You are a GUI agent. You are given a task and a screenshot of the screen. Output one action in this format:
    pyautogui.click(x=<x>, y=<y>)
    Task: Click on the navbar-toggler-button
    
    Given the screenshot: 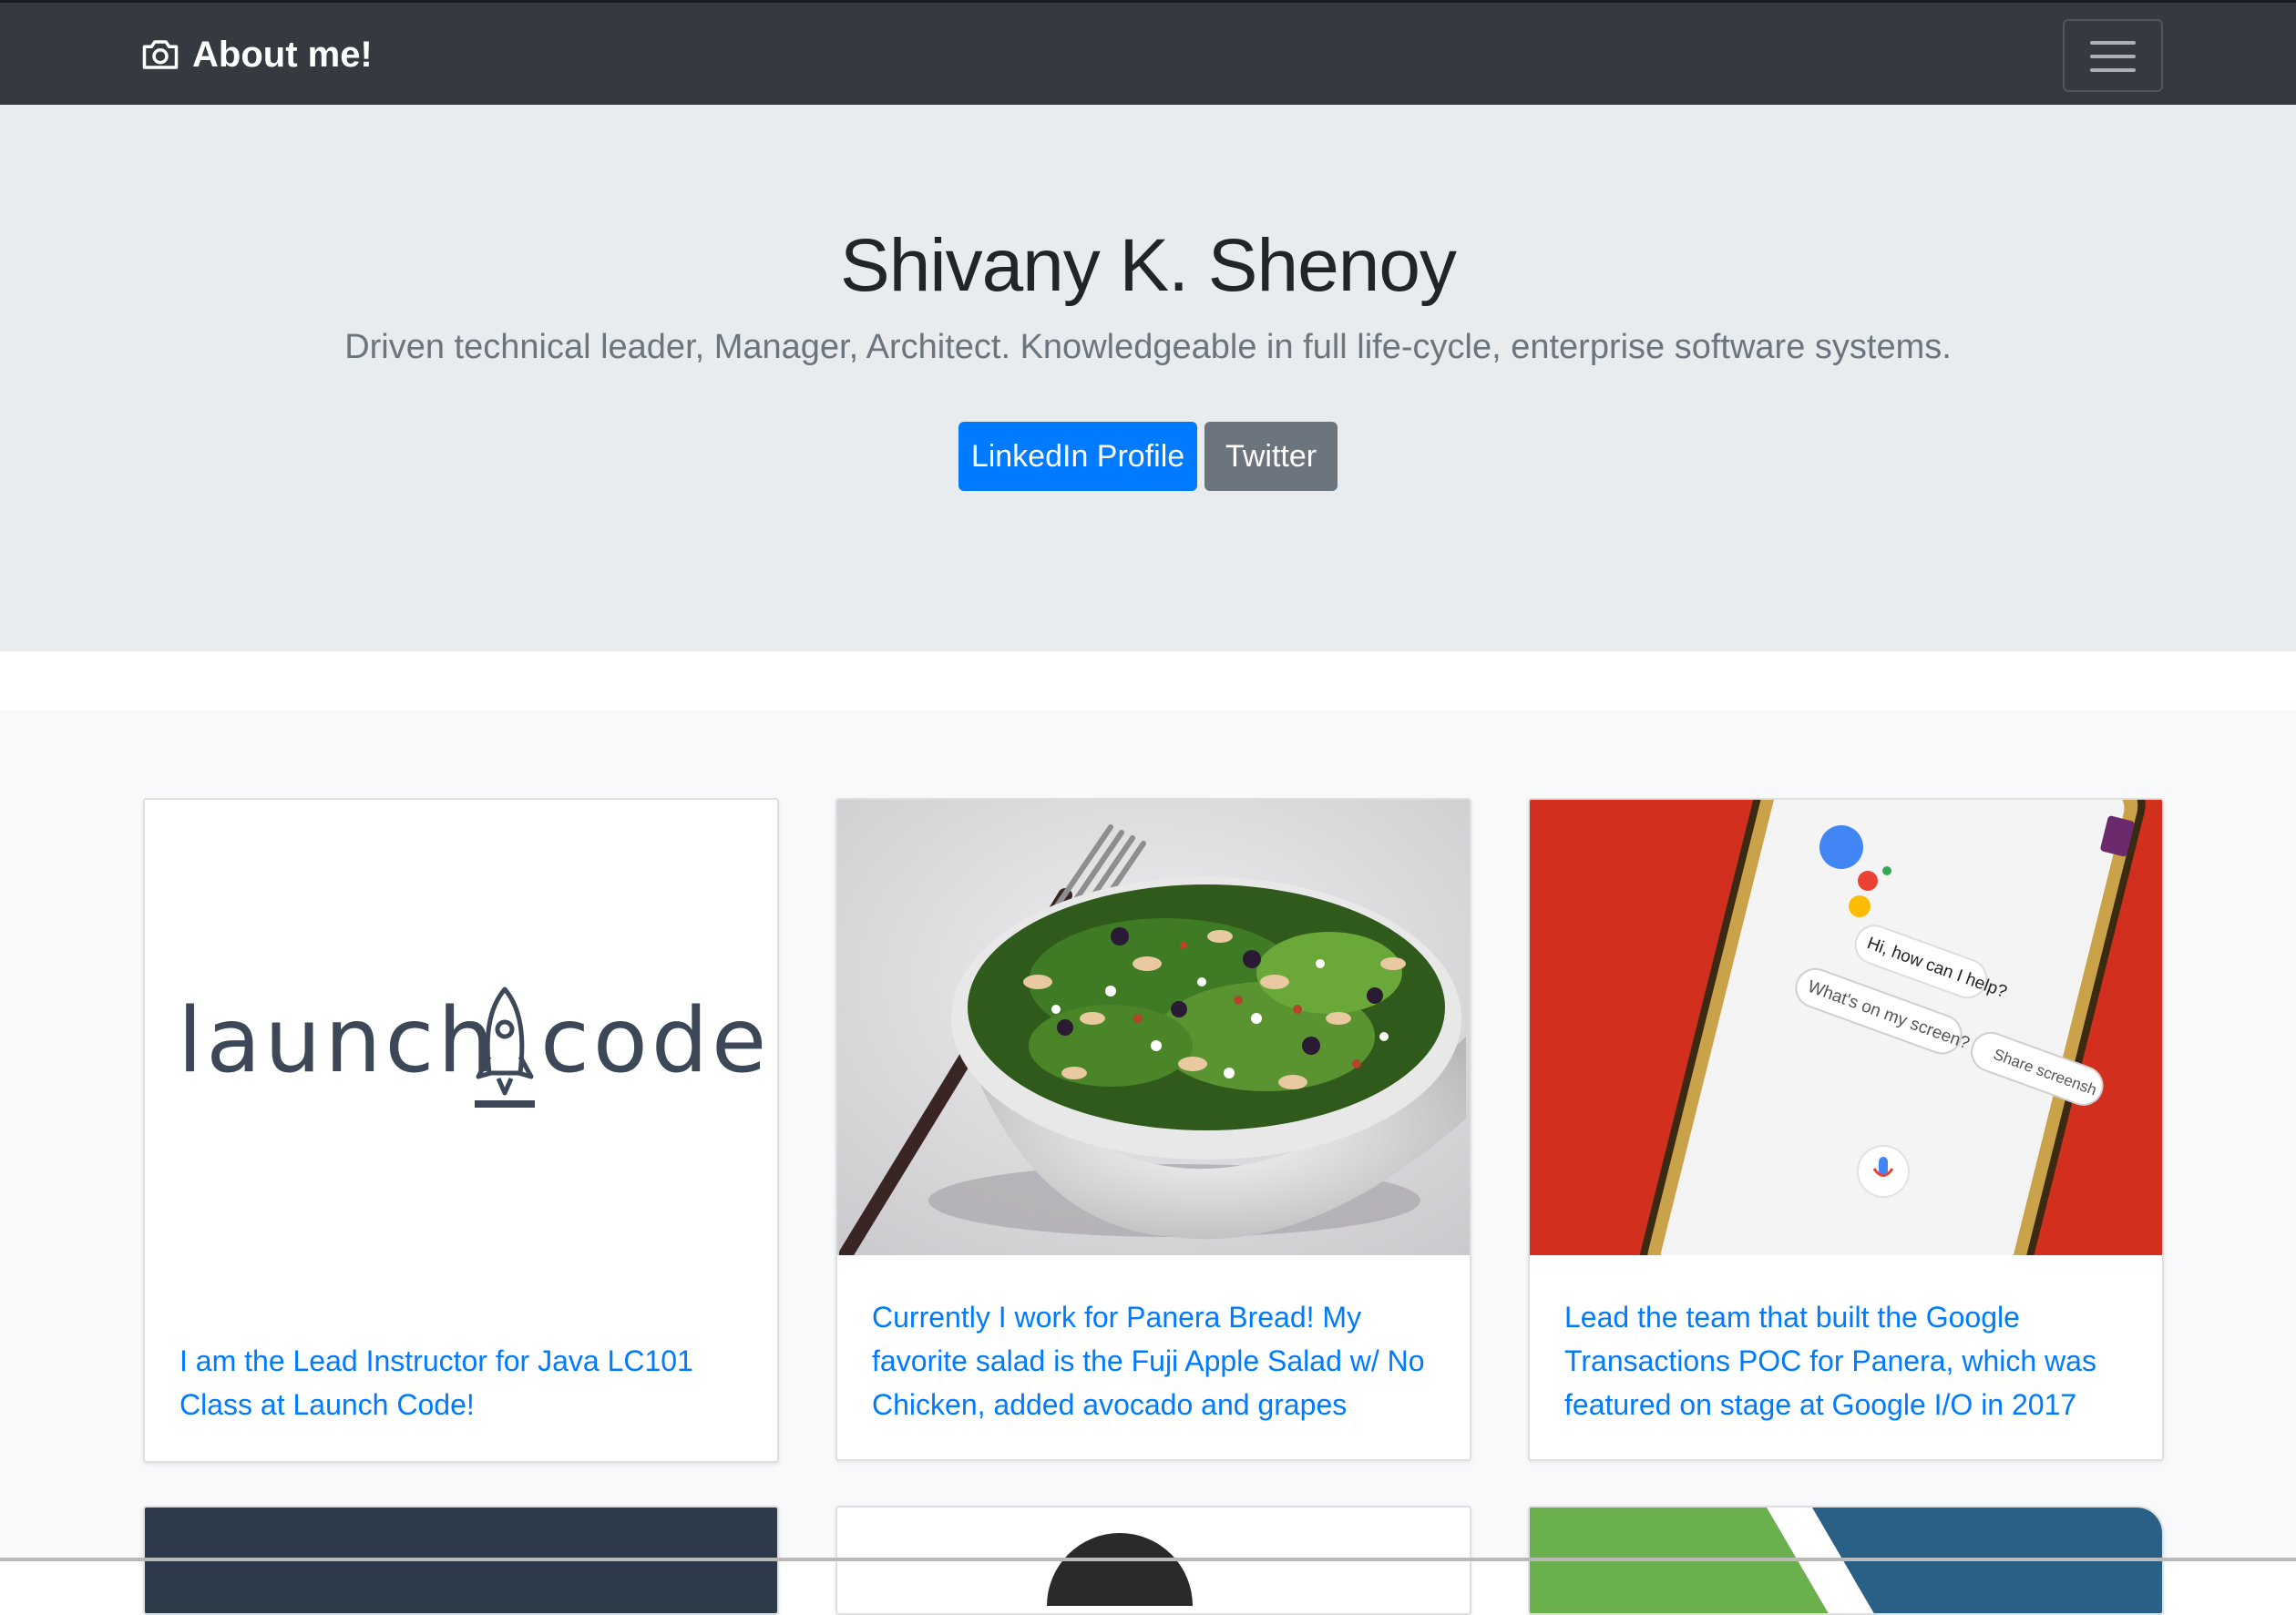 What is the action you would take?
    pyautogui.click(x=2113, y=56)
    